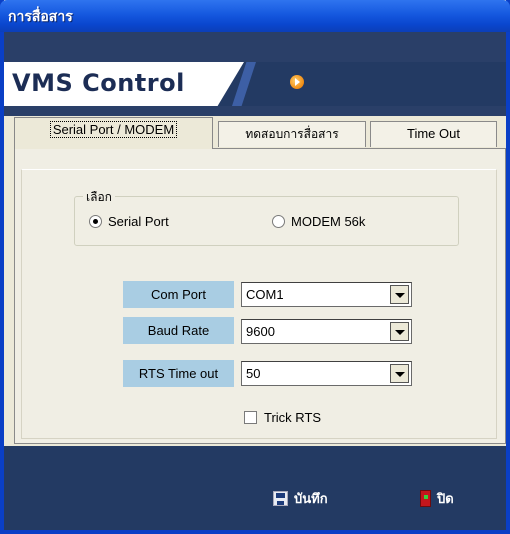  Describe the element at coordinates (113, 133) in the screenshot. I see `tab-serial-port-modem: Serial Port / MODEM` at that location.